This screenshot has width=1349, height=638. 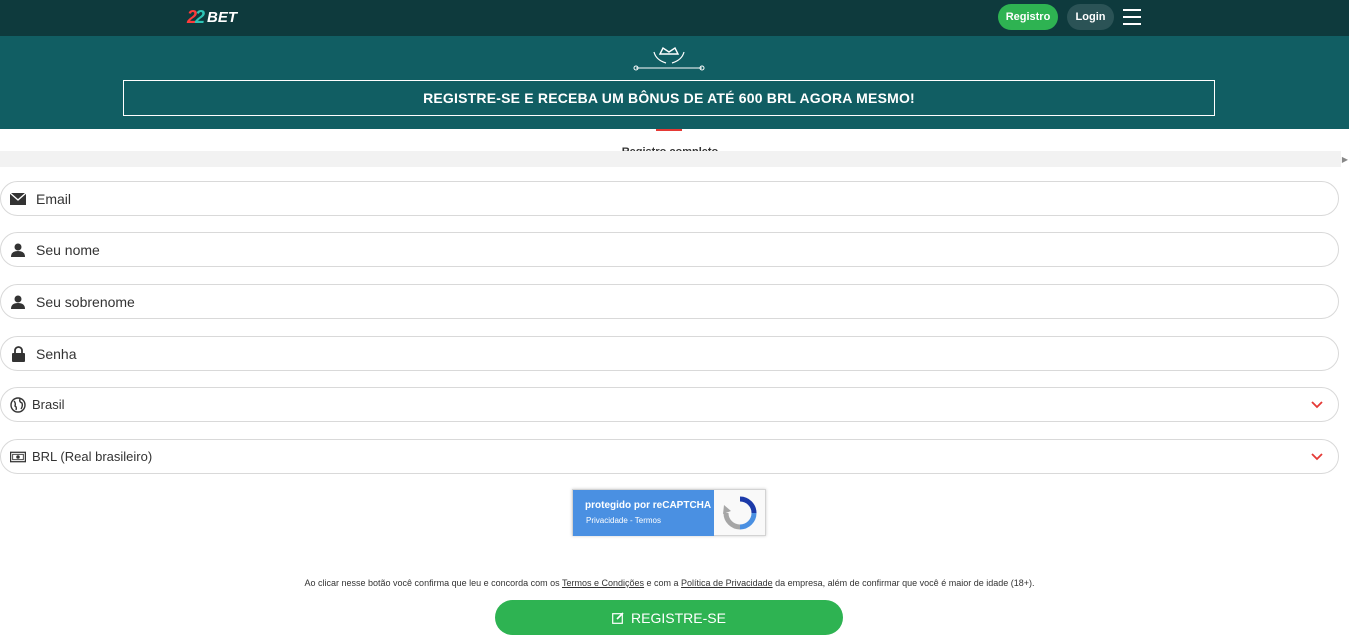 I want to click on scroll-right-icon: ▶, so click(x=1345, y=159).